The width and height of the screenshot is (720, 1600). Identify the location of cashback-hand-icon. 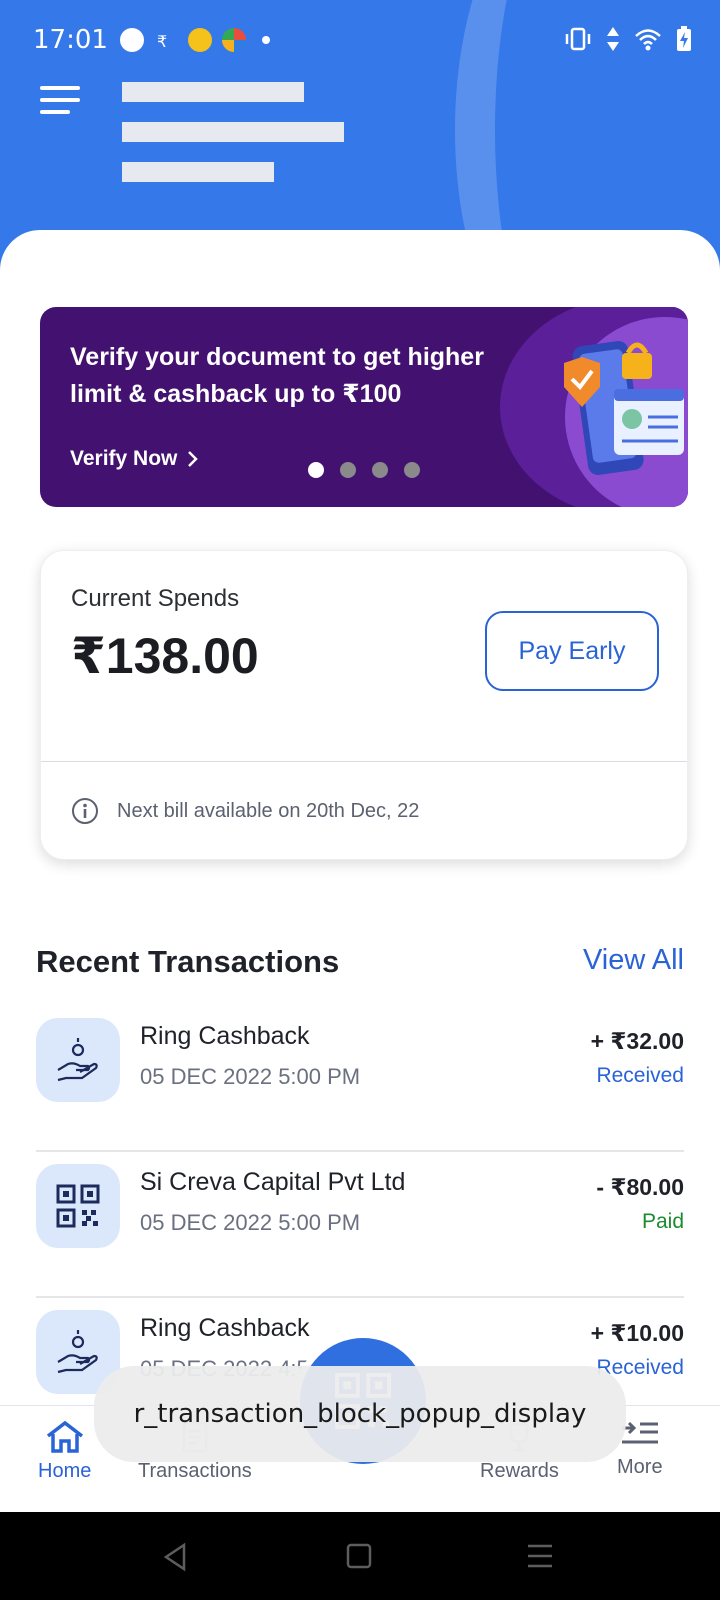
(78, 1060).